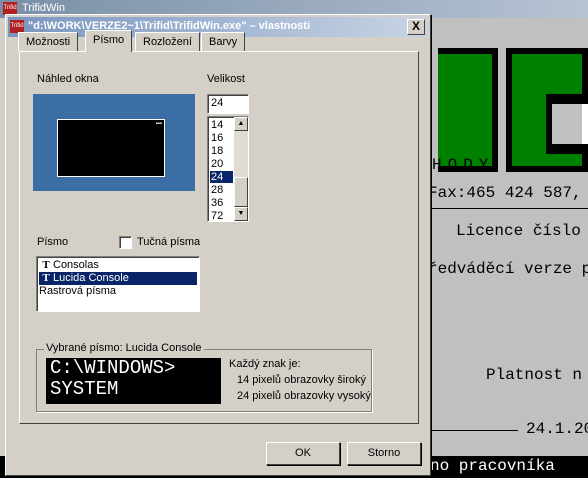 The height and width of the screenshot is (478, 588). What do you see at coordinates (113, 368) in the screenshot?
I see `sample-line: C:\WINDOWS>` at bounding box center [113, 368].